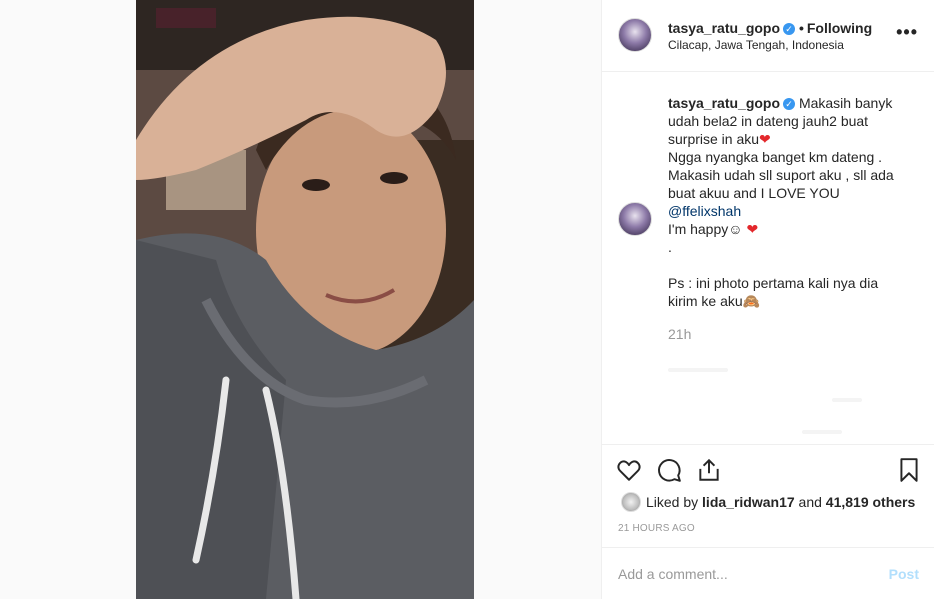 Image resolution: width=934 pixels, height=599 pixels. What do you see at coordinates (735, 229) in the screenshot?
I see `smile-emoji: ☺` at bounding box center [735, 229].